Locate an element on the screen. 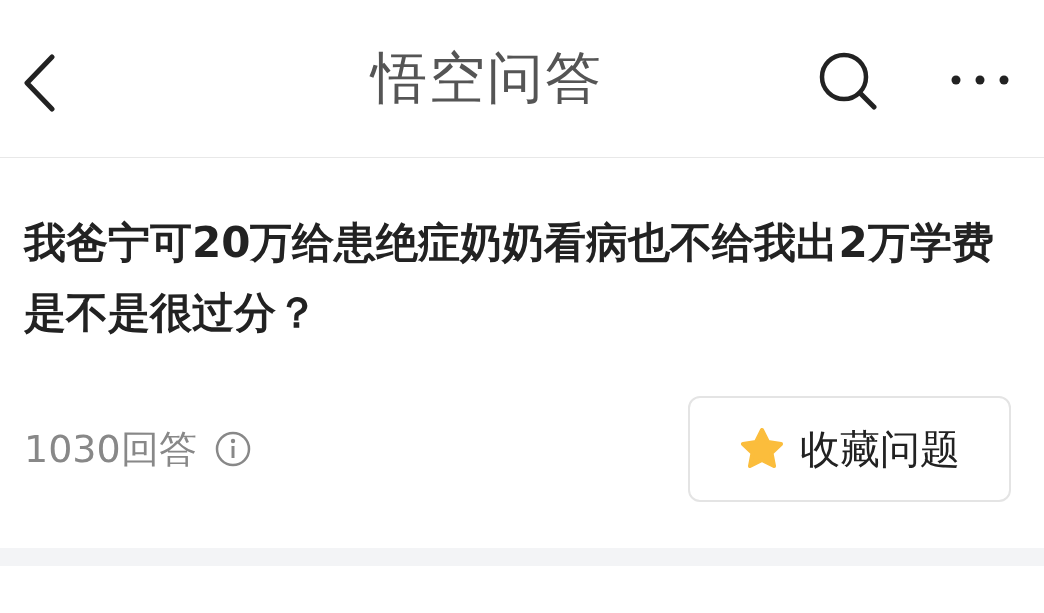 This screenshot has height=613, width=1044. info-icon is located at coordinates (232, 449).